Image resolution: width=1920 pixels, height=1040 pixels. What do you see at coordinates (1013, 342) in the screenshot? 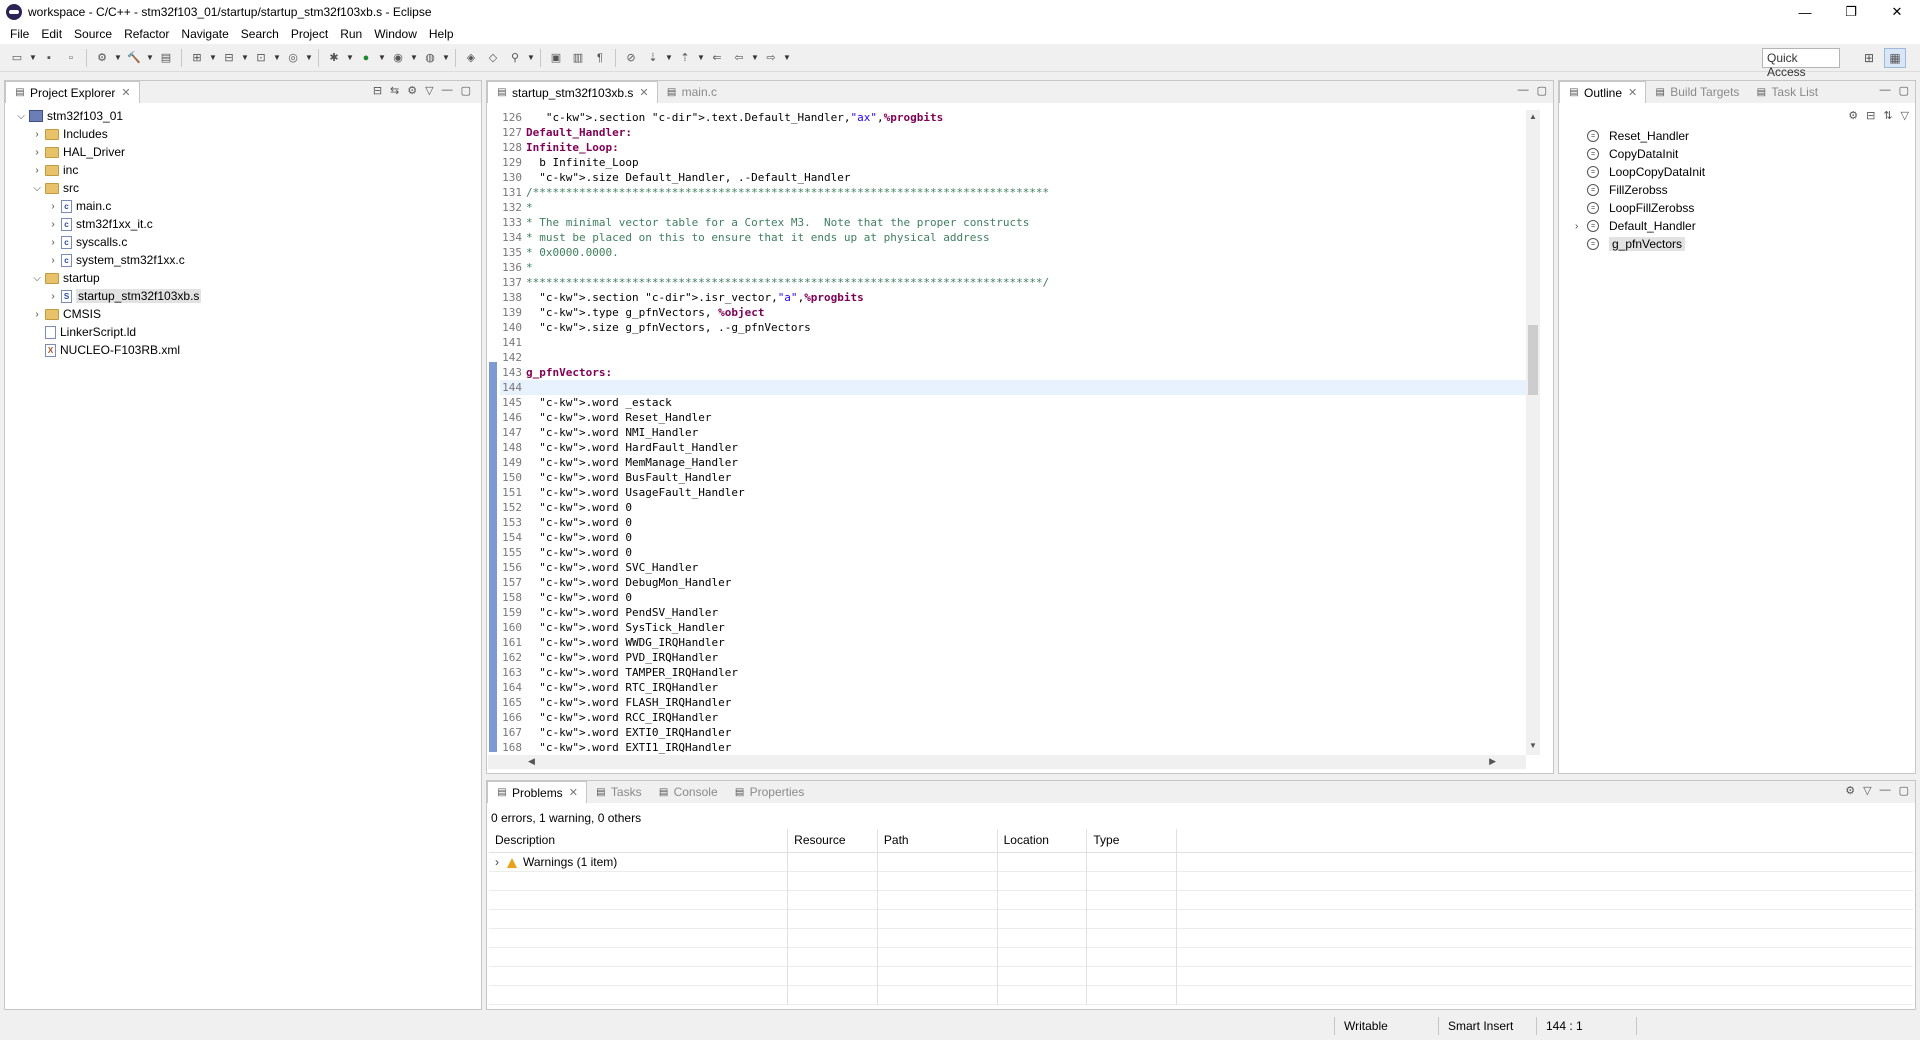
I see `code-line: 141` at bounding box center [1013, 342].